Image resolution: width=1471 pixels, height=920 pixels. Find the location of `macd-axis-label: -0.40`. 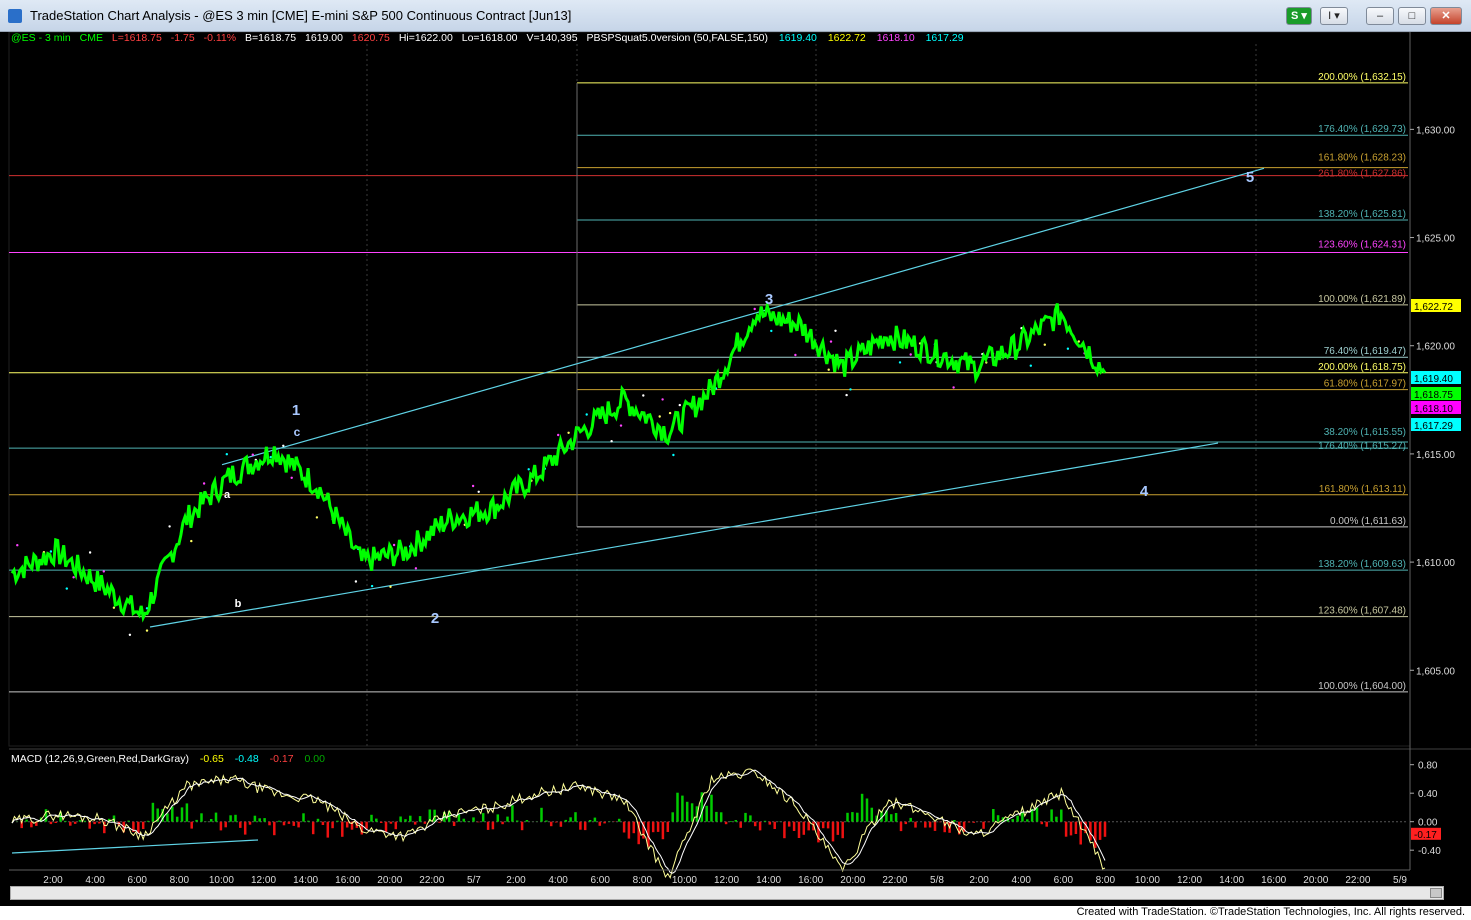

macd-axis-label: -0.40 is located at coordinates (1429, 851).